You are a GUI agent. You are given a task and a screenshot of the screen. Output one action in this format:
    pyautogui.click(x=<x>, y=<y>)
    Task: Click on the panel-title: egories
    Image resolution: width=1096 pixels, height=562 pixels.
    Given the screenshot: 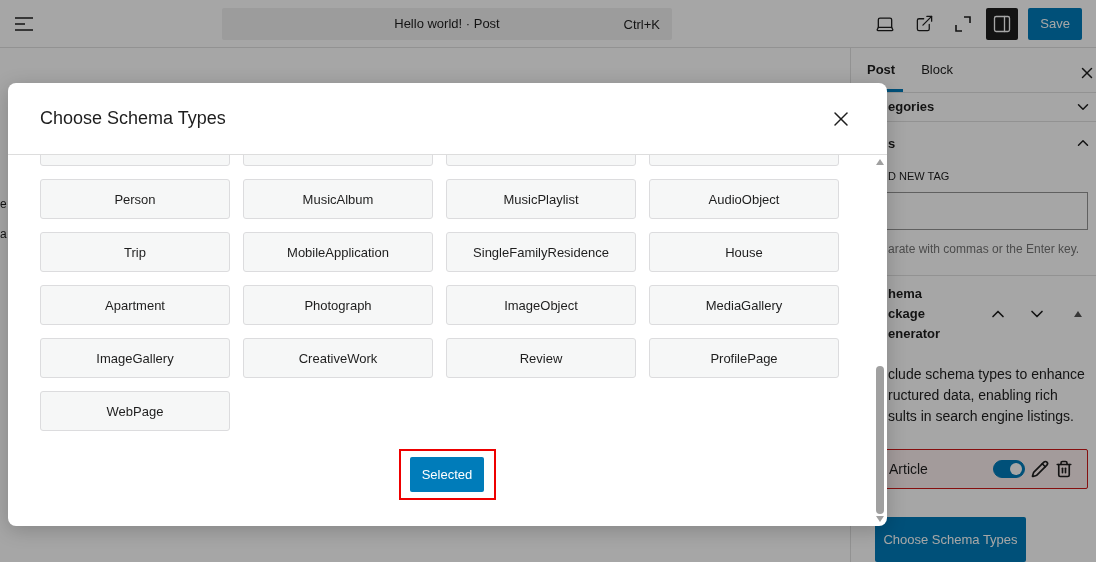 What is the action you would take?
    pyautogui.click(x=911, y=107)
    